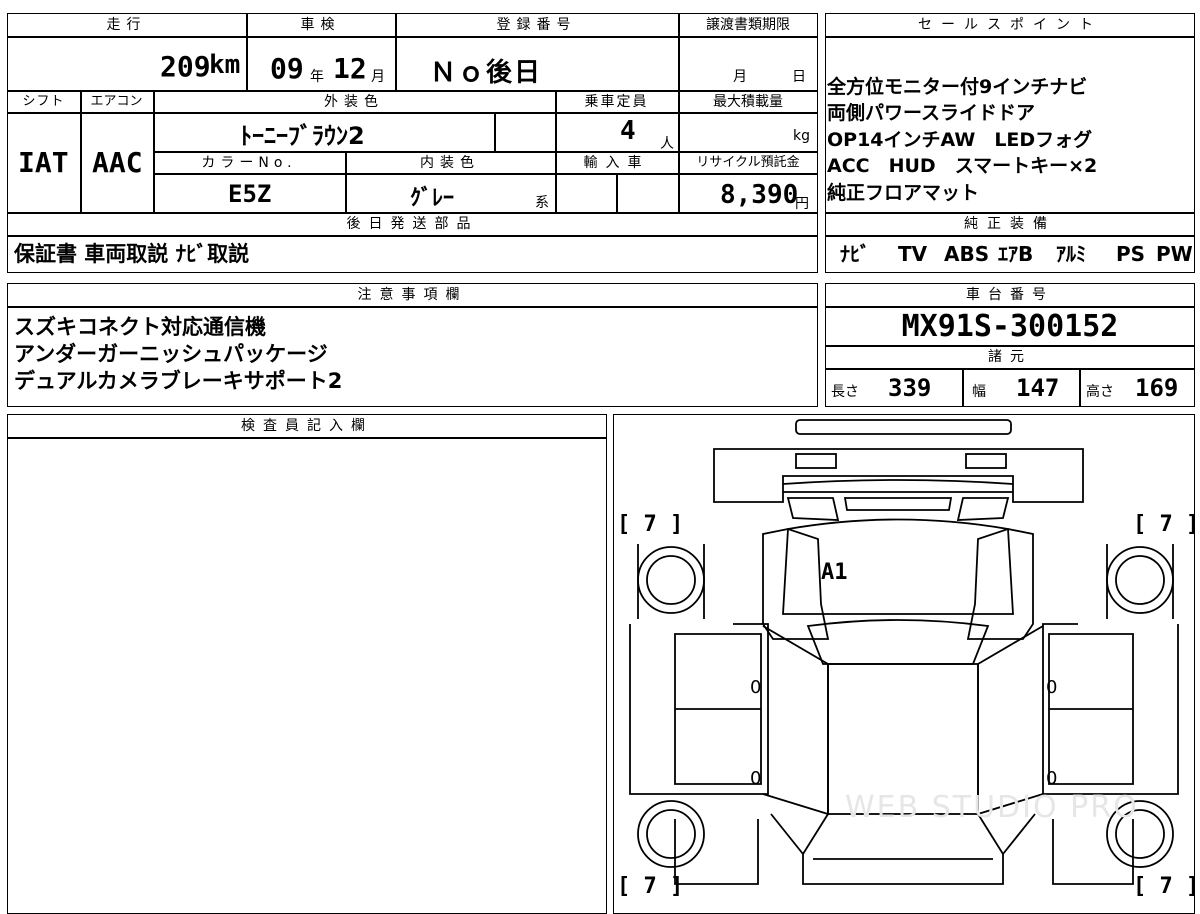 The height and width of the screenshot is (914, 1200). Describe the element at coordinates (116, 101) in the screenshot. I see `aircon-header: エアコン` at that location.